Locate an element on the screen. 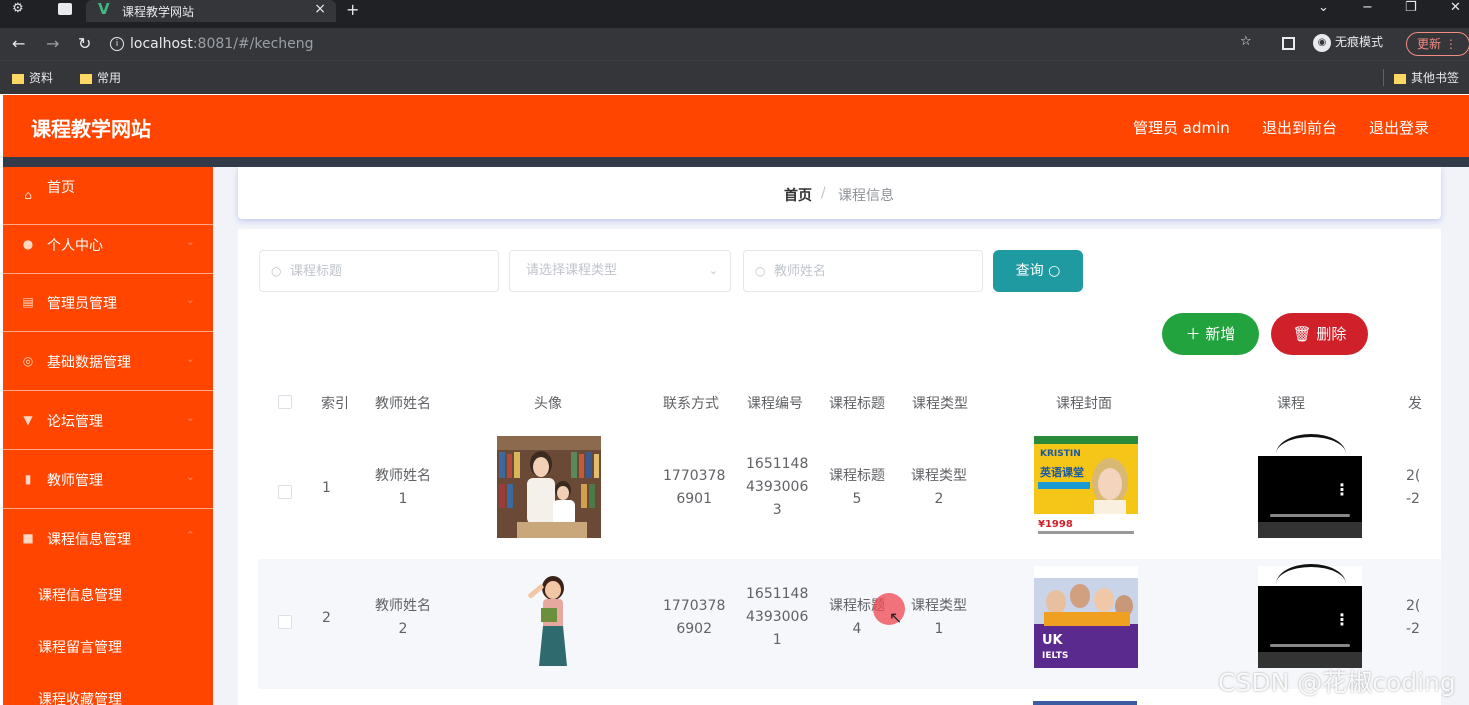 Image resolution: width=1469 pixels, height=705 pixels. teacher-name-line2: 2 is located at coordinates (403, 629).